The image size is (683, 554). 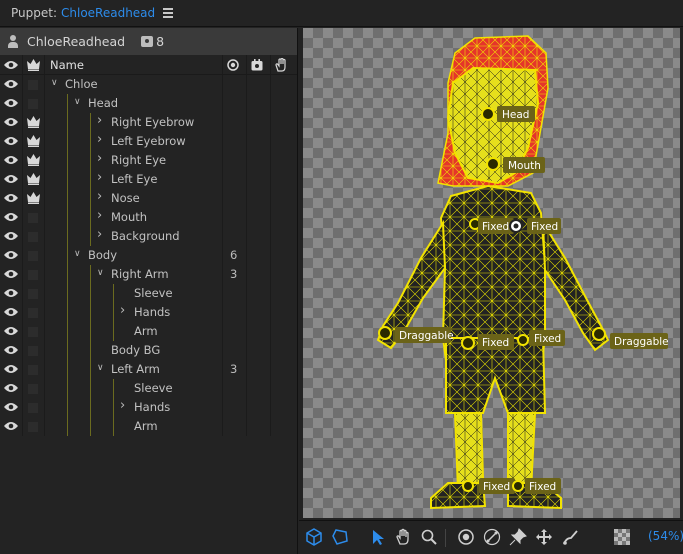 What do you see at coordinates (496, 487) in the screenshot?
I see `svg-text: Fixed` at bounding box center [496, 487].